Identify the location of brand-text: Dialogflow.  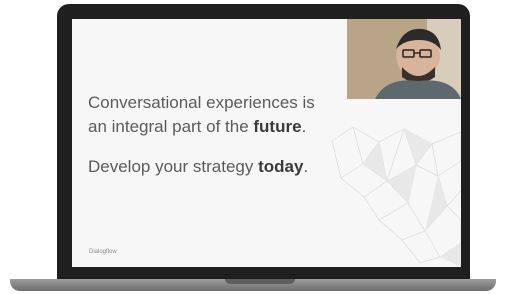
(103, 252).